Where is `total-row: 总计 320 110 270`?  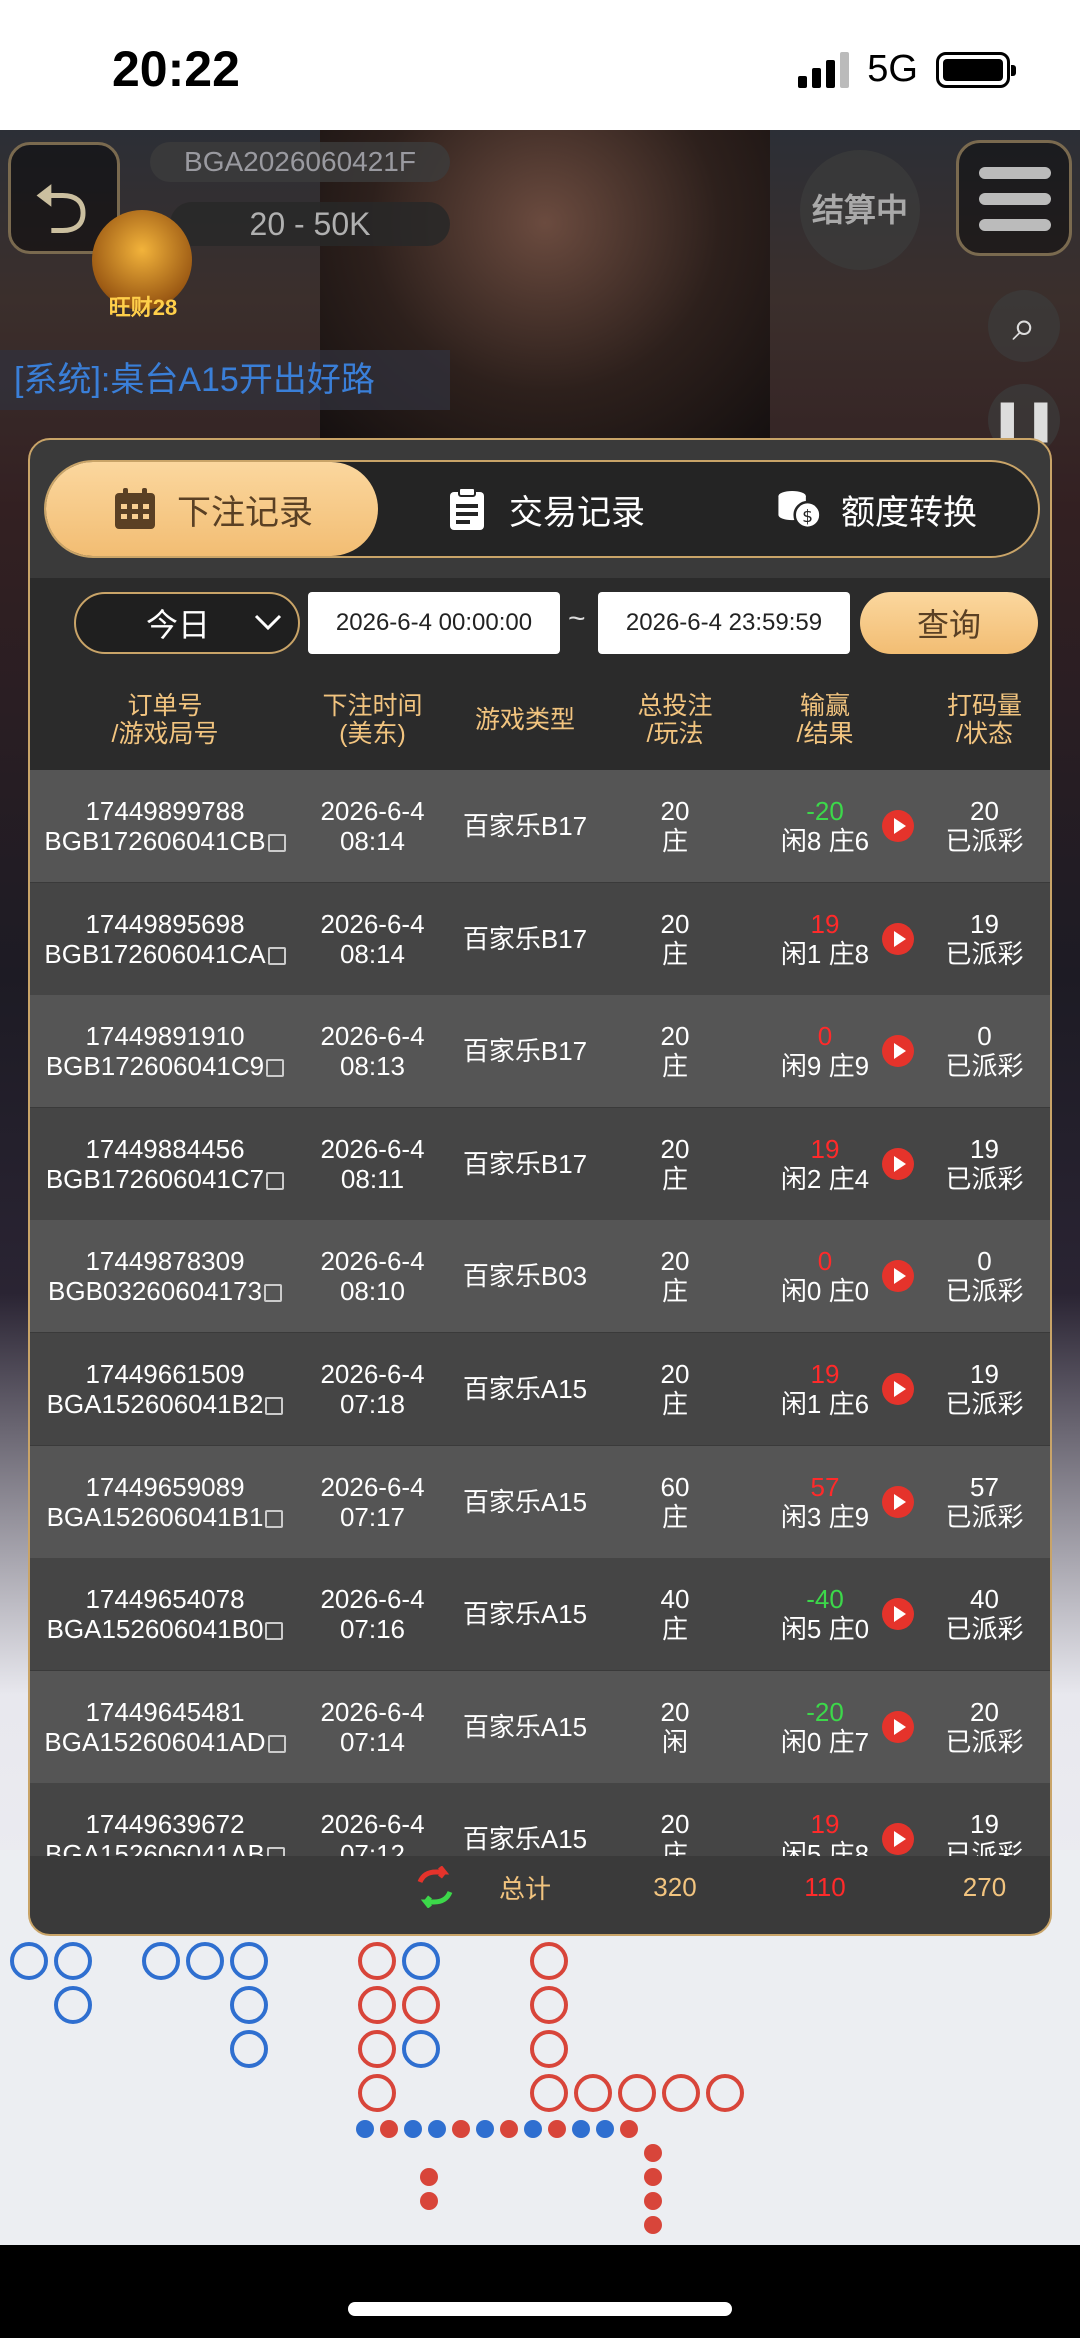 total-row: 总计 320 110 270 is located at coordinates (540, 1887).